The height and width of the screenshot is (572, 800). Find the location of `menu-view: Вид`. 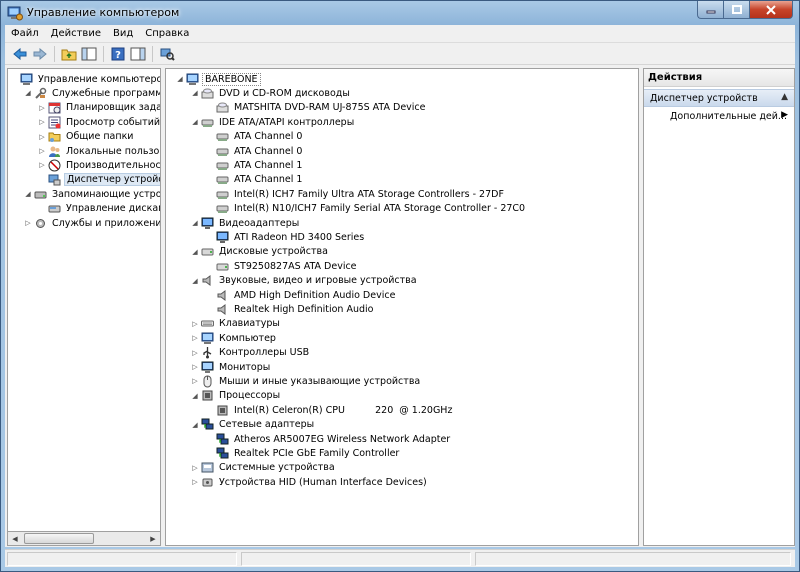

menu-view: Вид is located at coordinates (123, 33).